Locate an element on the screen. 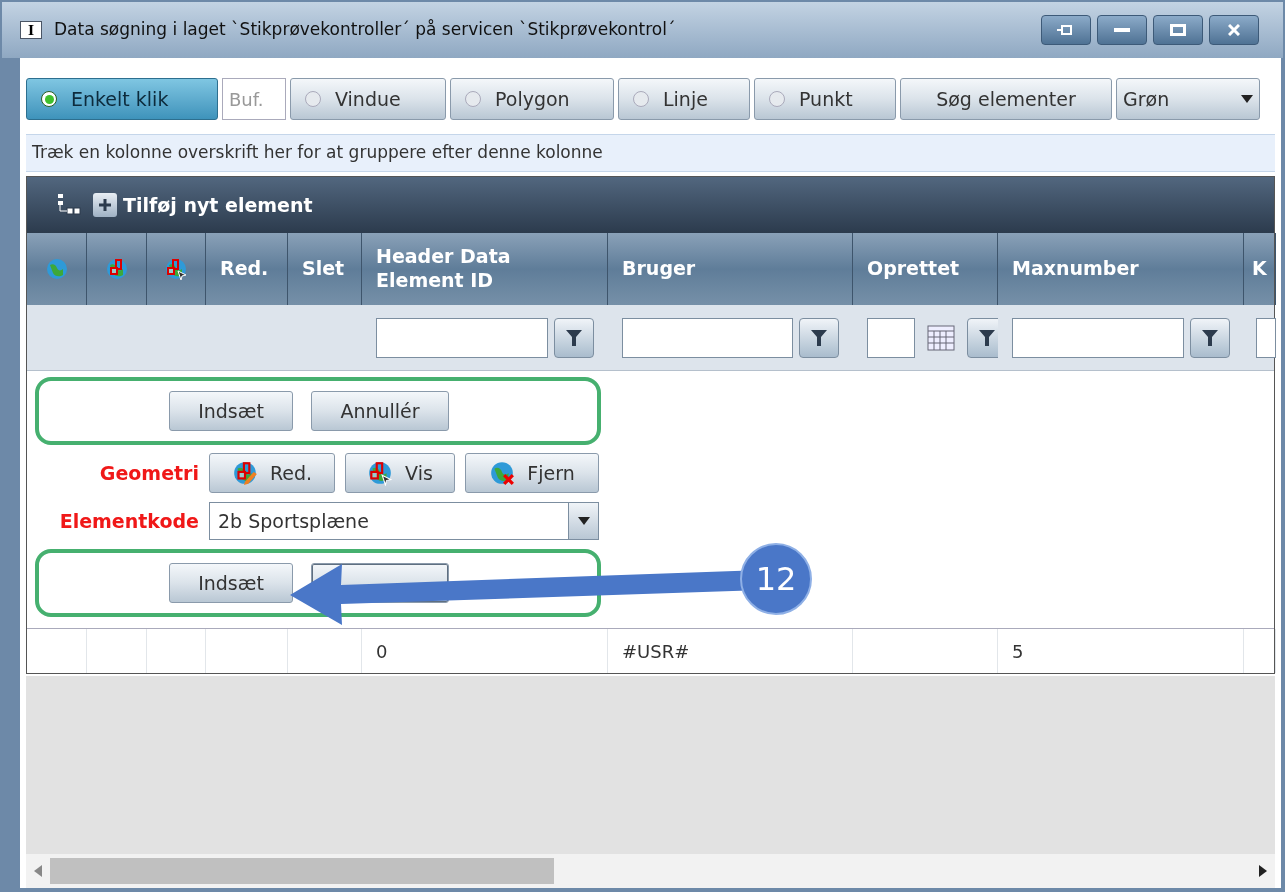 The image size is (1285, 892). close-button is located at coordinates (1234, 30).